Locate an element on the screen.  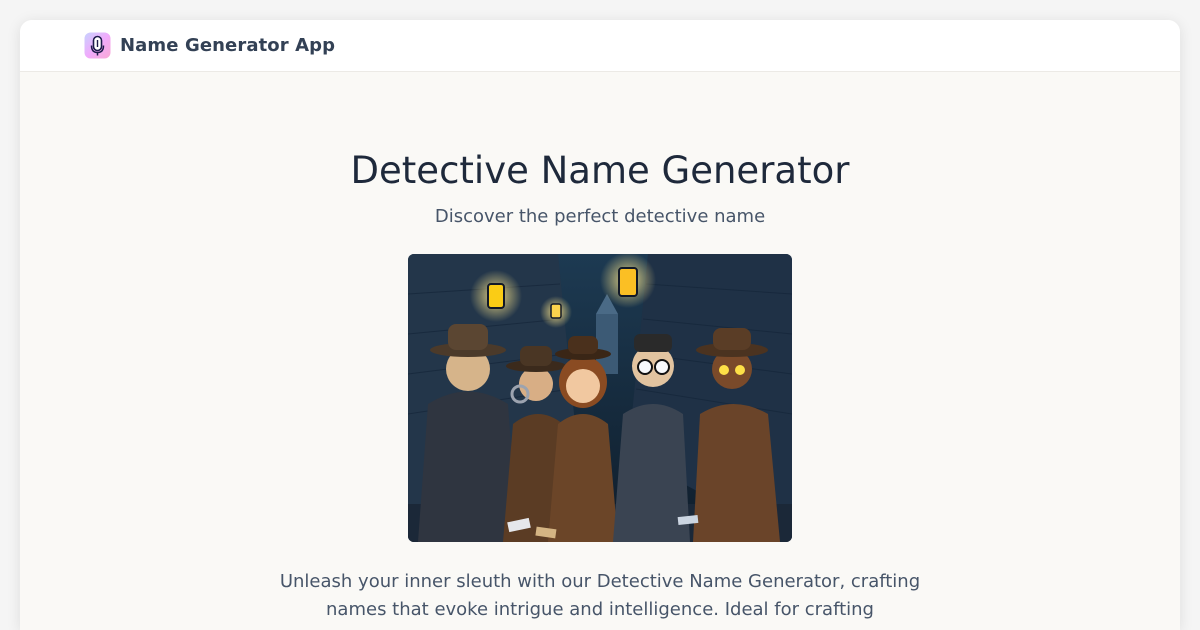
page-title: Detective Name Generator is located at coordinates (600, 170).